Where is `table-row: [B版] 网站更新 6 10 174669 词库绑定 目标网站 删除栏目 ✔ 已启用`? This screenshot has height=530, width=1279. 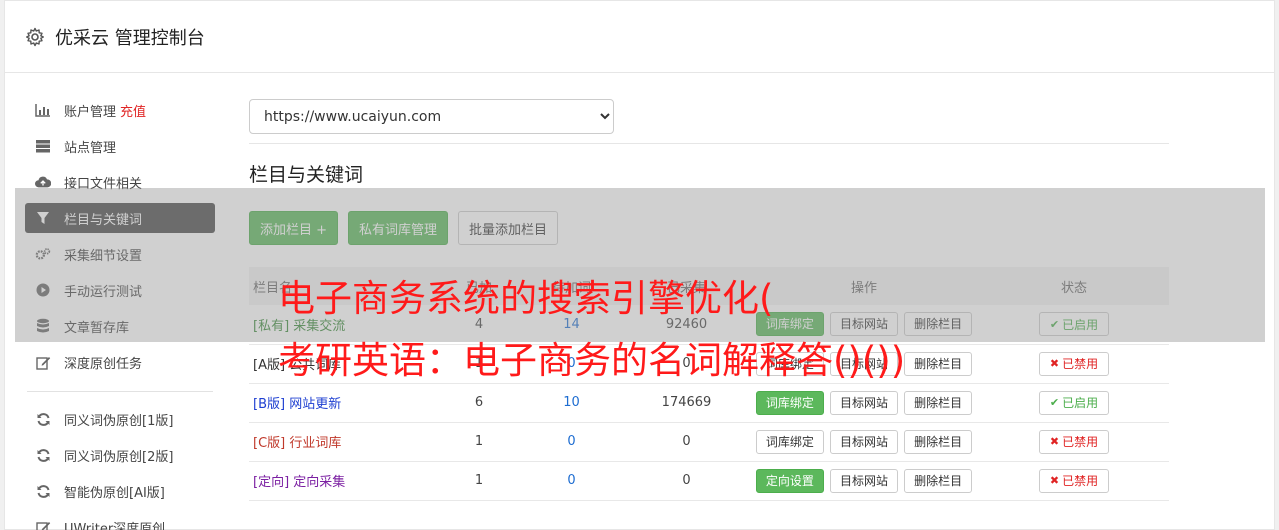 table-row: [B版] 网站更新 6 10 174669 词库绑定 目标网站 删除栏目 ✔ 已启用 is located at coordinates (709, 402).